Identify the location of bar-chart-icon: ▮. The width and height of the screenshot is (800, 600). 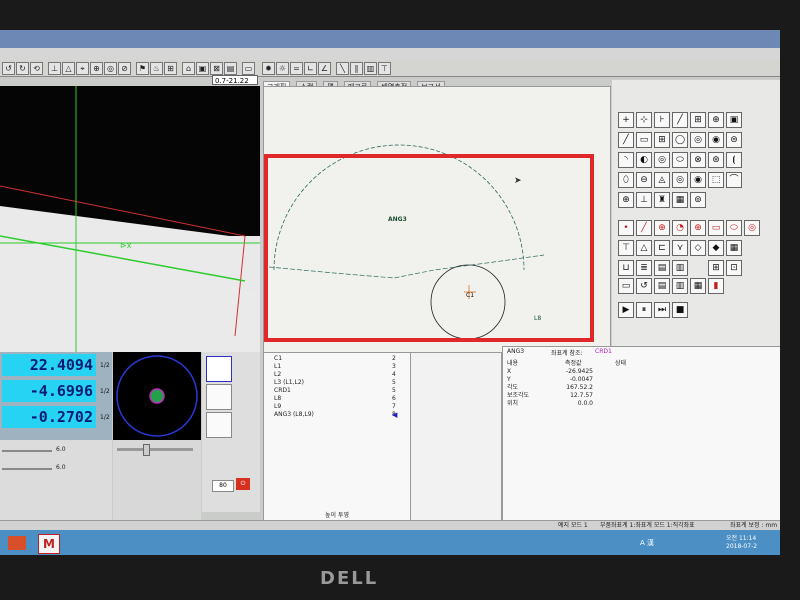
(716, 286).